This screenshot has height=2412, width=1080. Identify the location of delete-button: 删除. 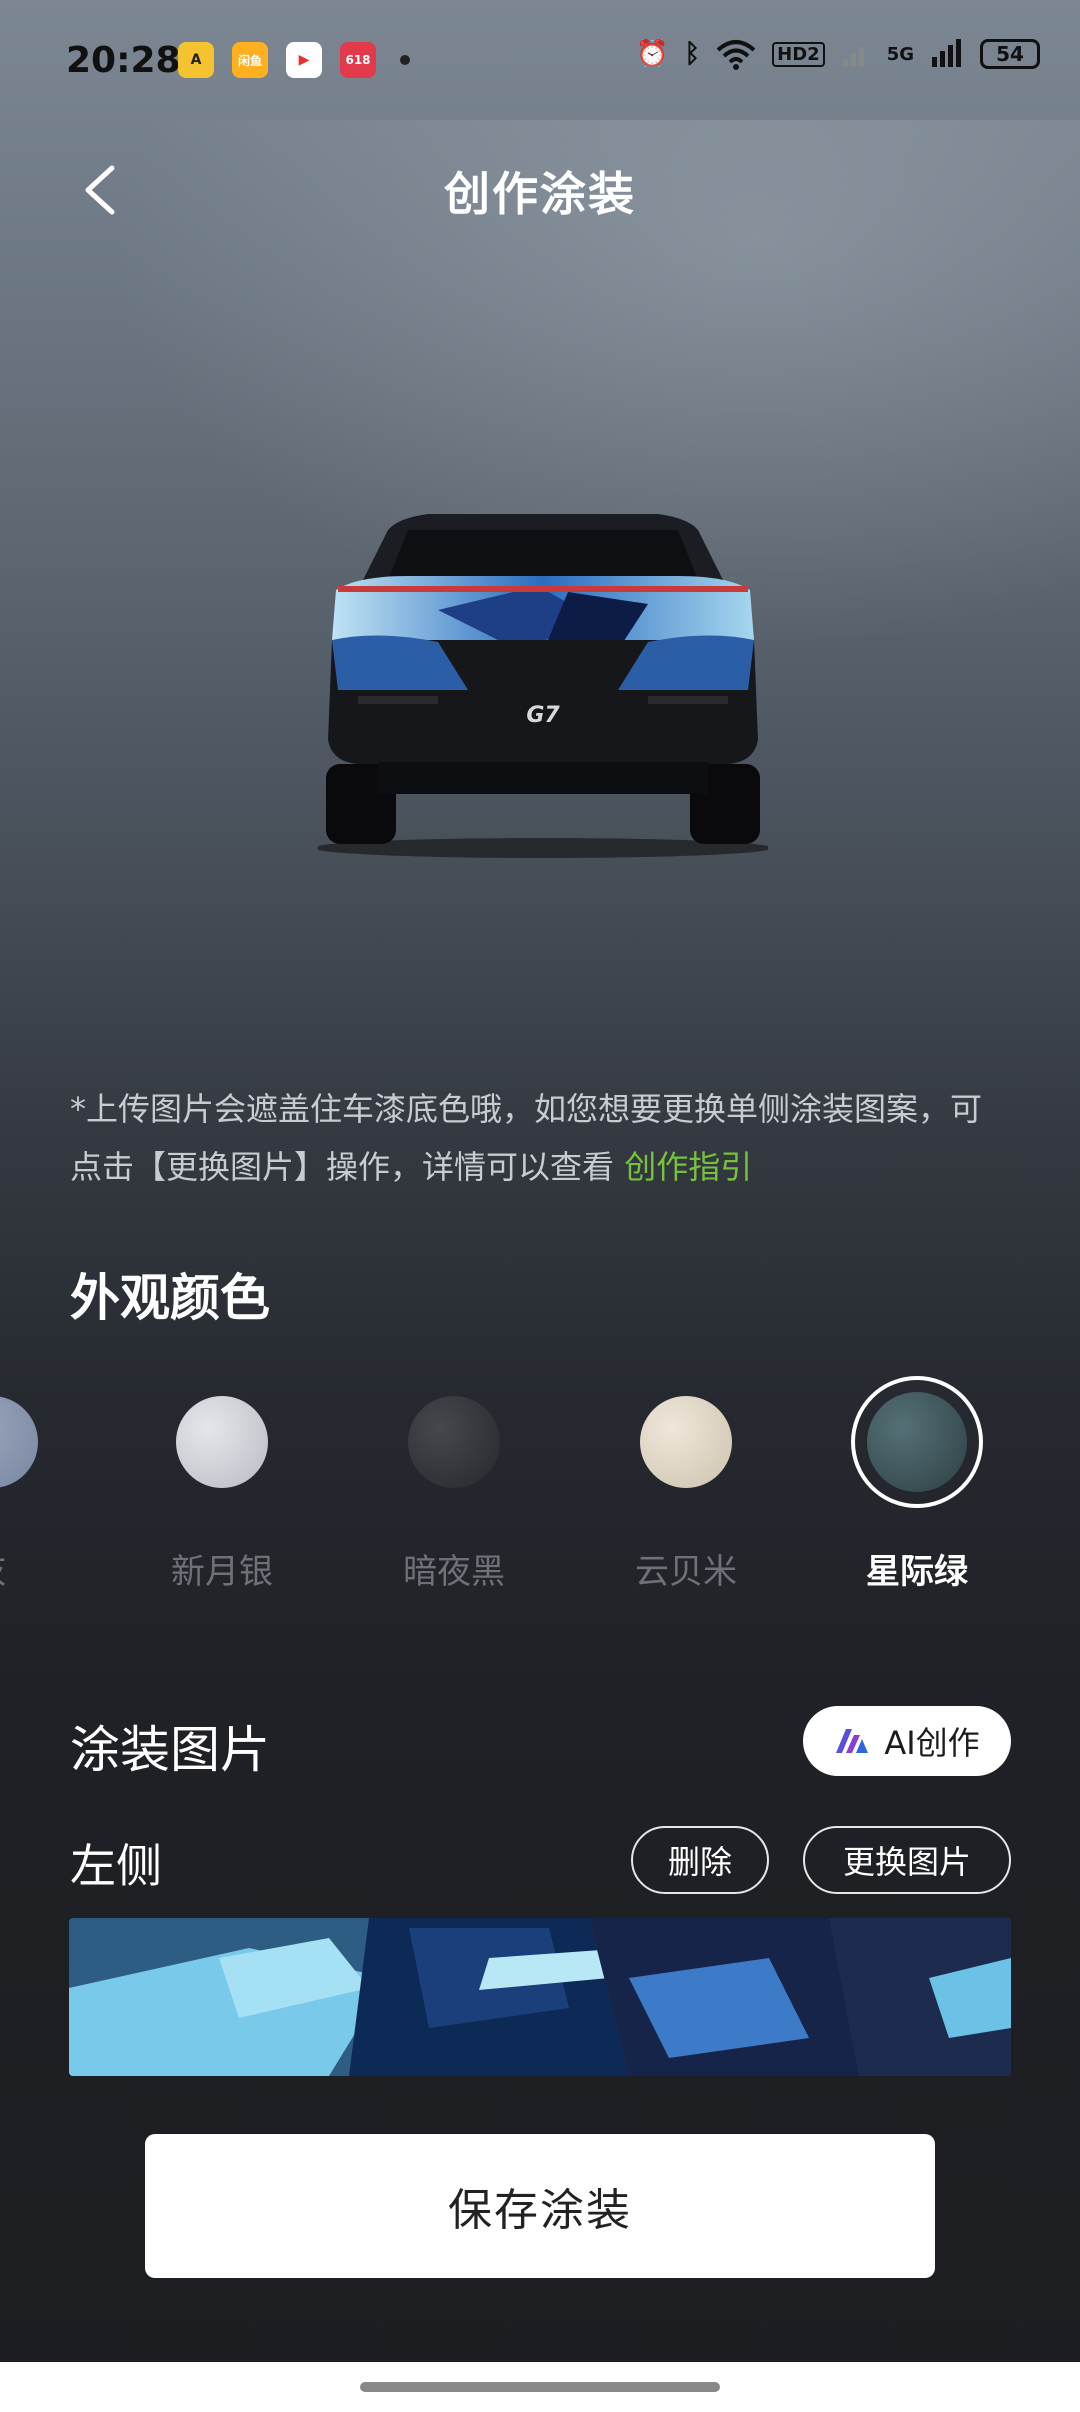
(700, 1860).